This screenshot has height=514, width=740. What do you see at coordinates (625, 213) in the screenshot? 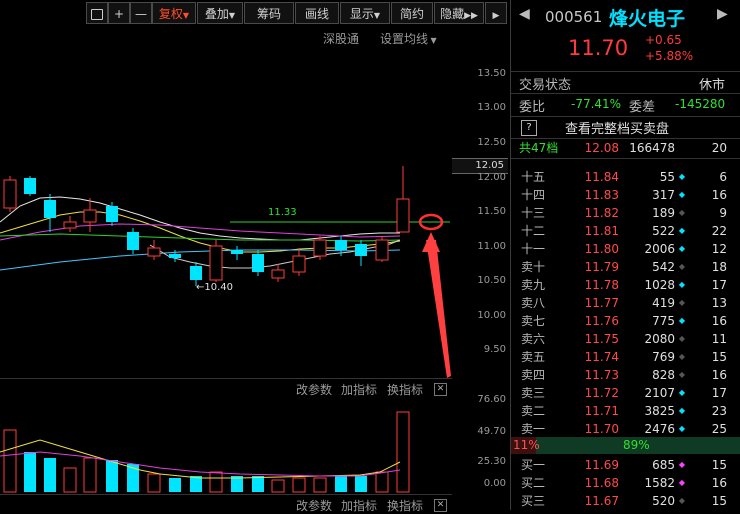
I see `sell-row: 十三 11.82 189 ◆ 9` at bounding box center [625, 213].